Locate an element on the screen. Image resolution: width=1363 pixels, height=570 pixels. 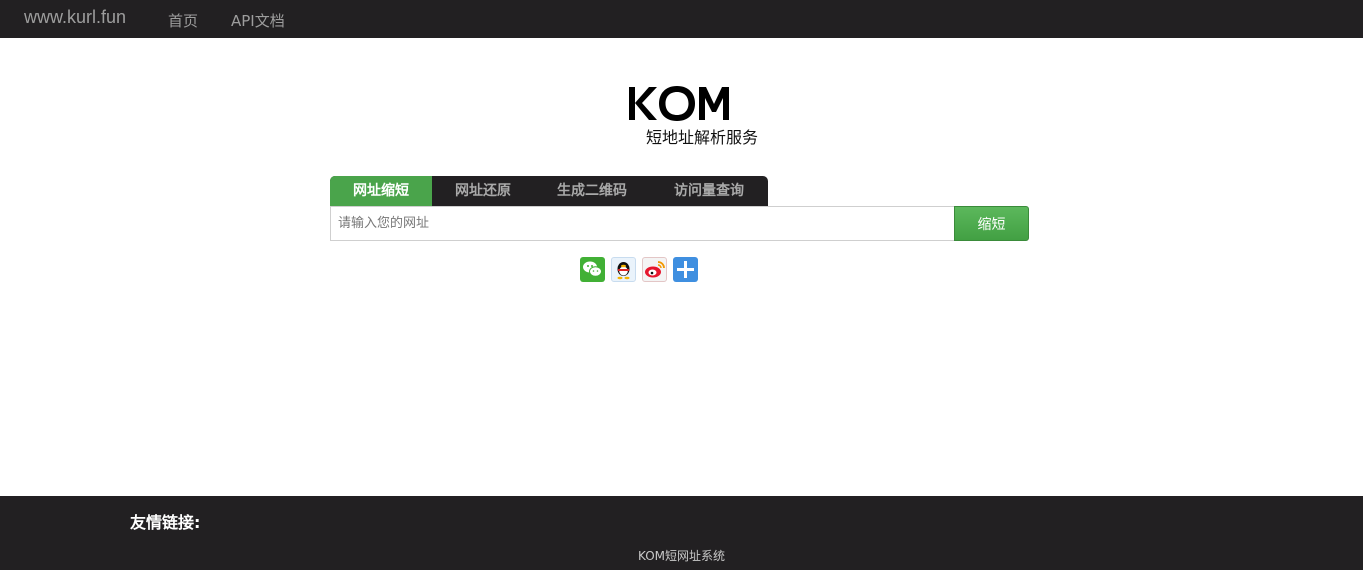
nav-home-link: 首页 is located at coordinates (183, 20).